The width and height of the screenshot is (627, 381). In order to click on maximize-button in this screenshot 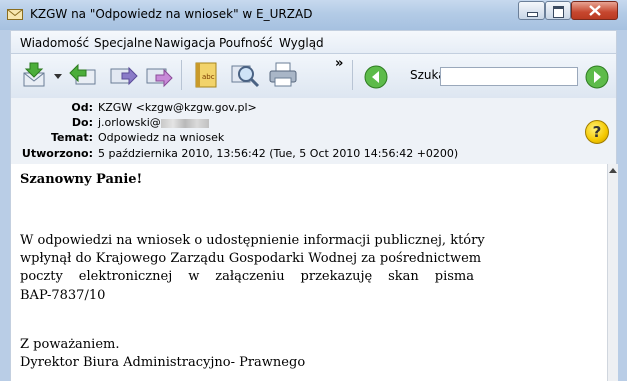, I will do `click(558, 10)`.